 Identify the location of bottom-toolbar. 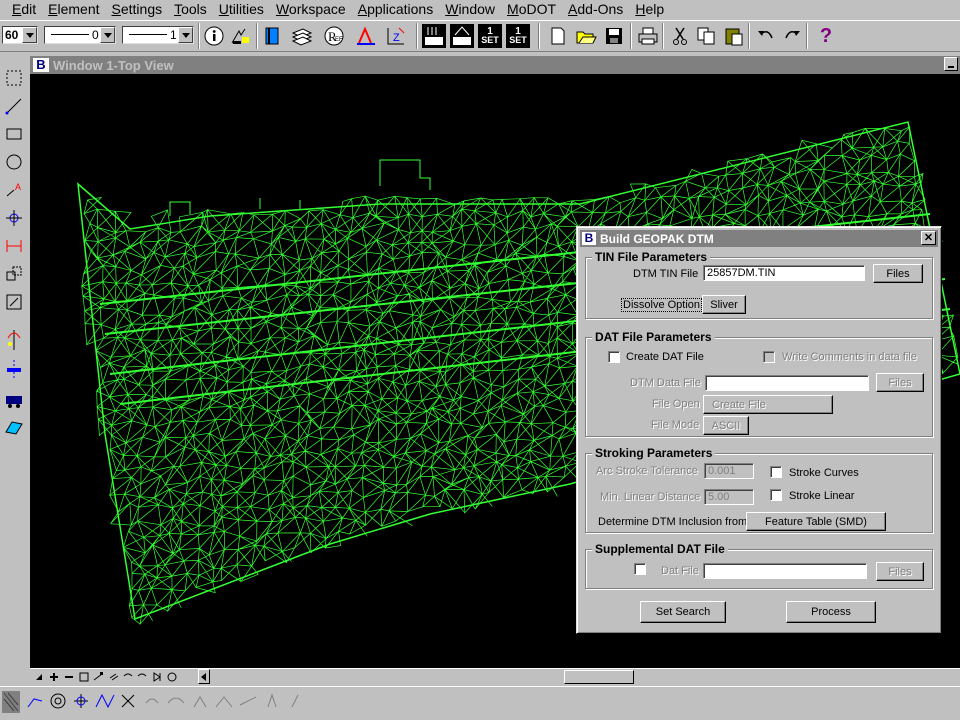
(480, 703).